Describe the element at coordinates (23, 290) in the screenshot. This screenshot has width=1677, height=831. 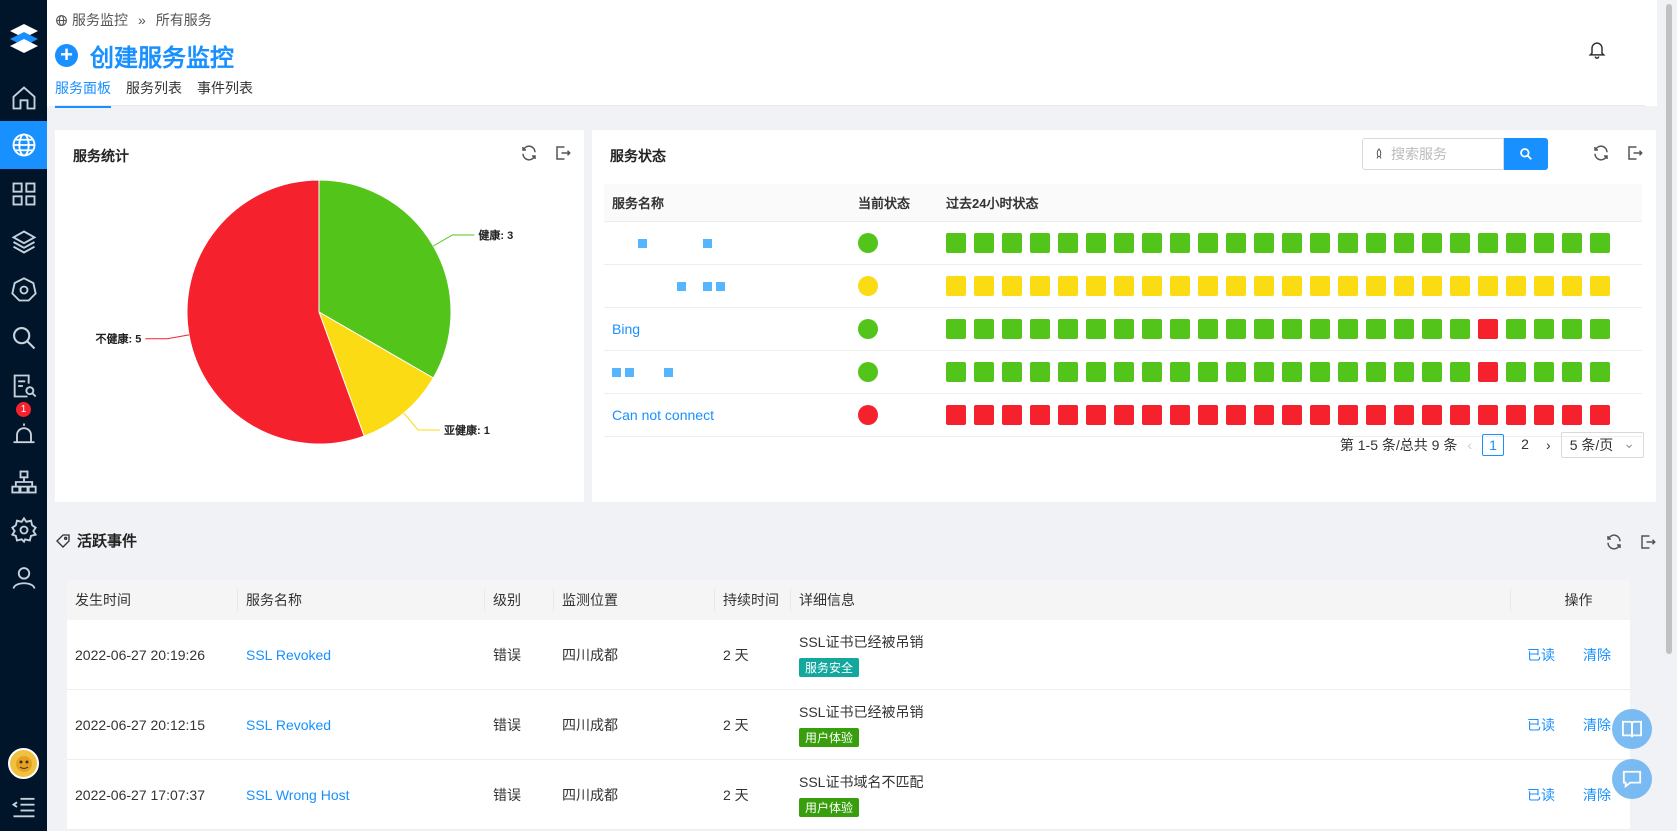
I see `kubernetes-icon` at that location.